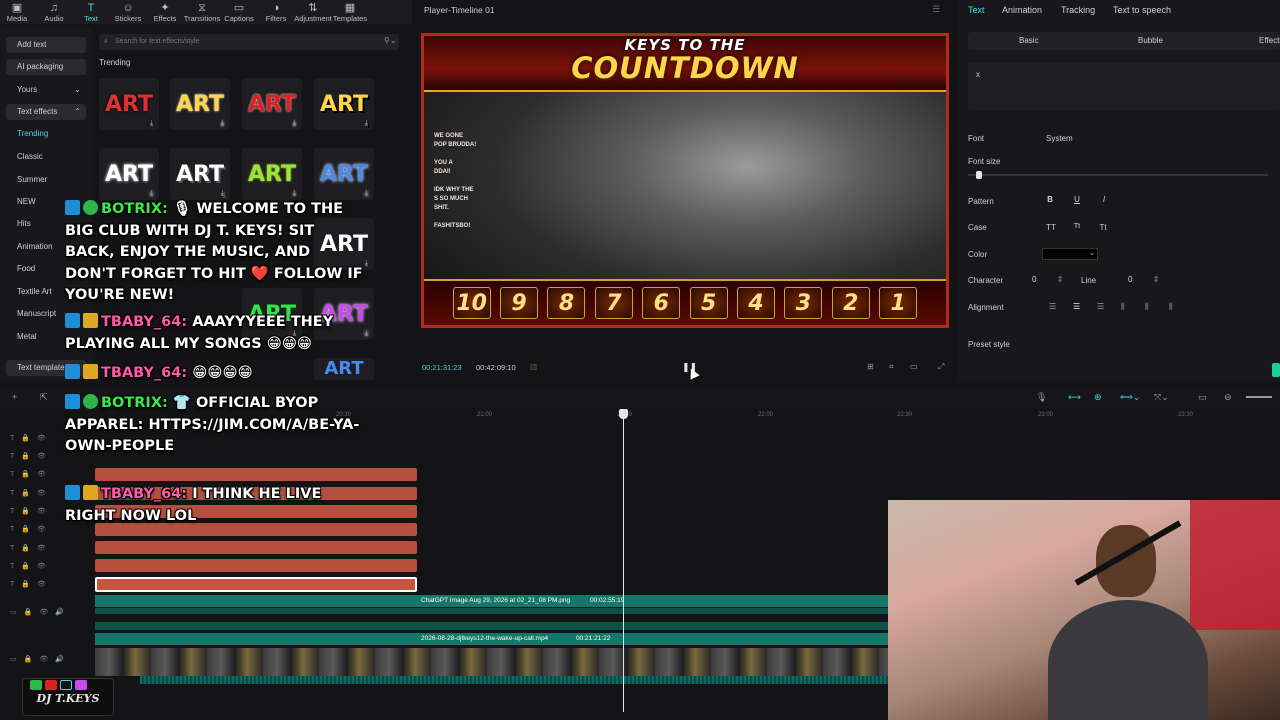 The image size is (1280, 720). Describe the element at coordinates (14, 397) in the screenshot. I see `add-track-icon: +` at that location.